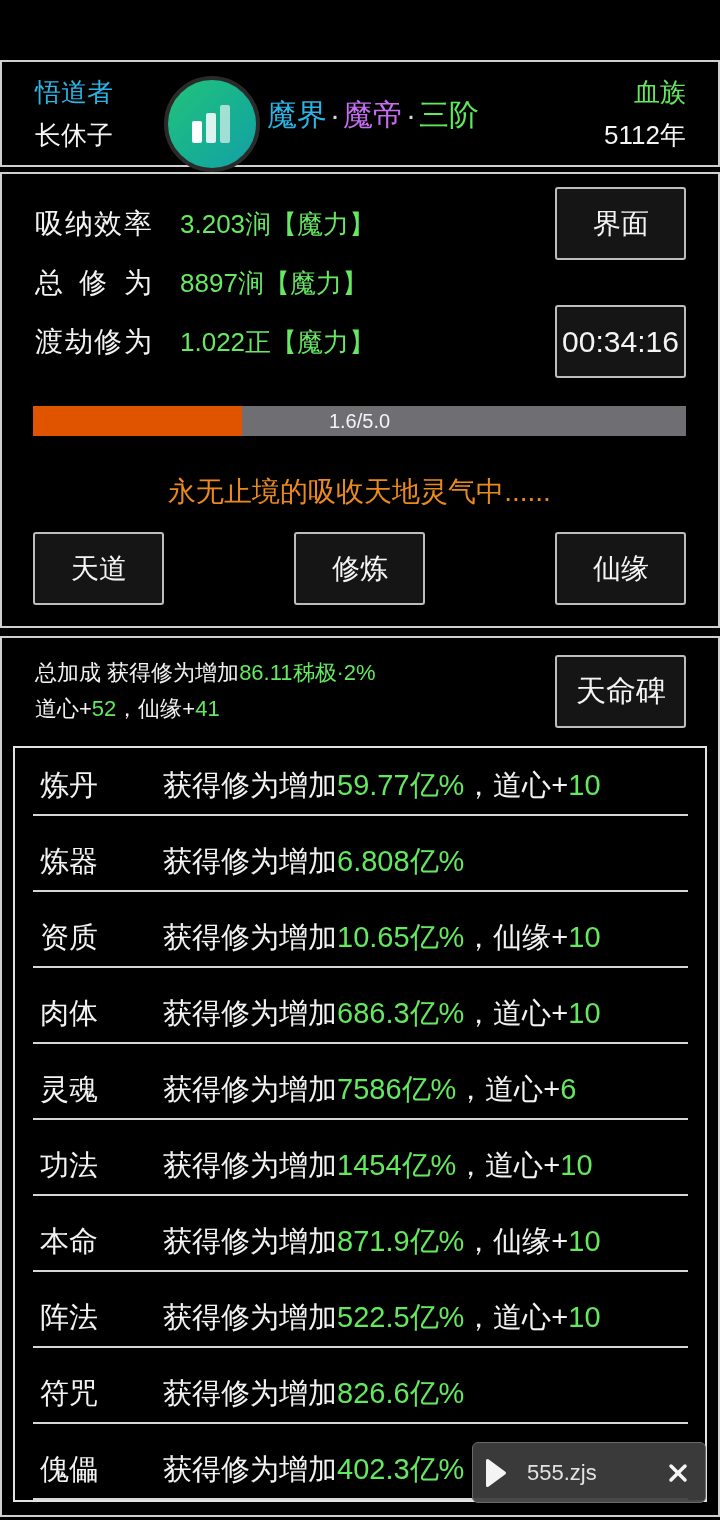  What do you see at coordinates (278, 342) in the screenshot?
I see `stat-value: 1.022正【魔力】` at bounding box center [278, 342].